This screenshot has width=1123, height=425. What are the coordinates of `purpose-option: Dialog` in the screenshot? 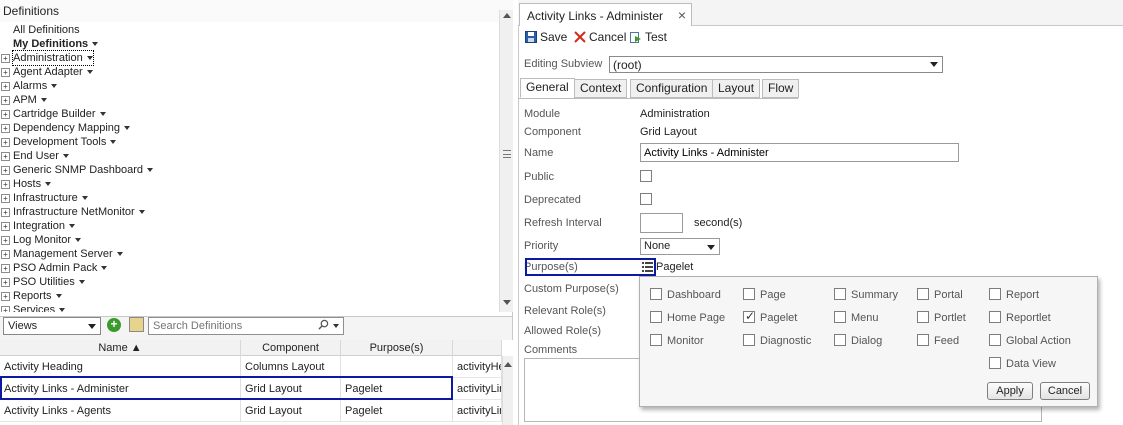 It's located at (858, 341).